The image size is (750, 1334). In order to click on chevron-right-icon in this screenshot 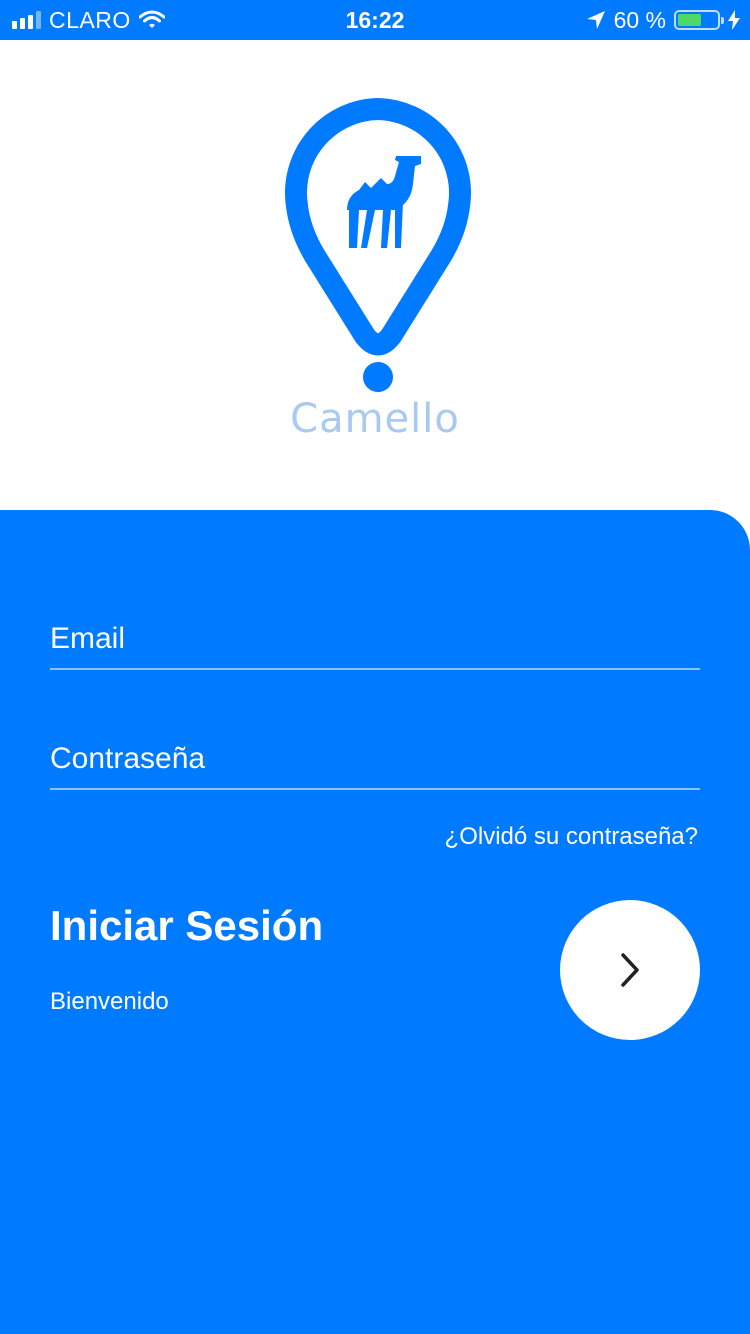, I will do `click(630, 970)`.